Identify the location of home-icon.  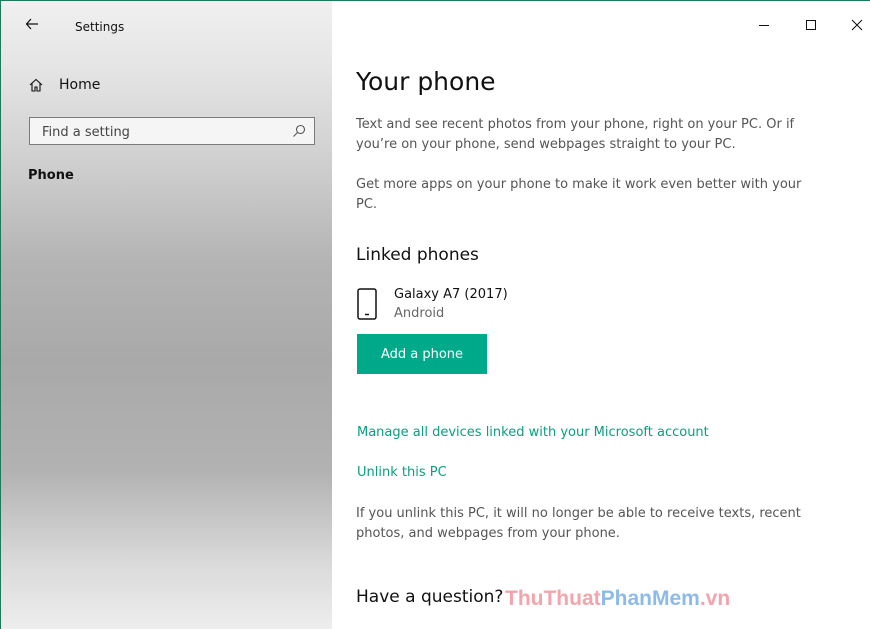
(36, 85).